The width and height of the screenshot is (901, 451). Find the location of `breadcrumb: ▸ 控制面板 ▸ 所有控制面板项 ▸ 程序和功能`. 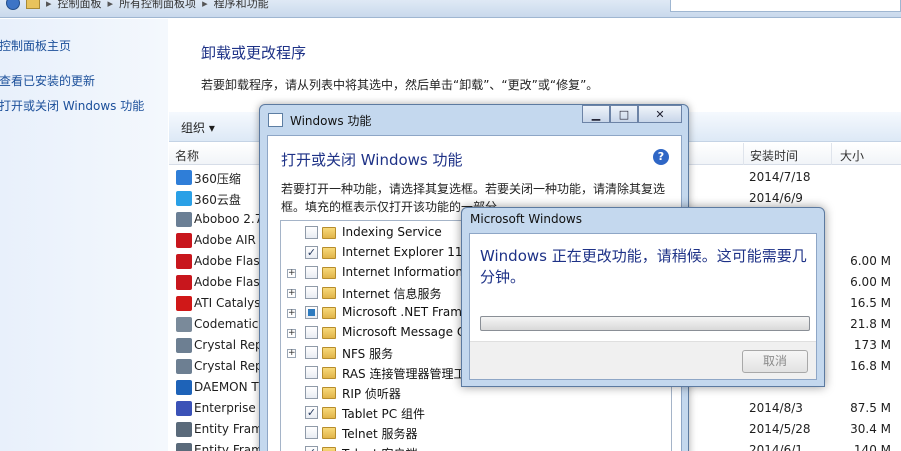

breadcrumb: ▸ 控制面板 ▸ 所有控制面板项 ▸ 程序和功能 is located at coordinates (137, 6).